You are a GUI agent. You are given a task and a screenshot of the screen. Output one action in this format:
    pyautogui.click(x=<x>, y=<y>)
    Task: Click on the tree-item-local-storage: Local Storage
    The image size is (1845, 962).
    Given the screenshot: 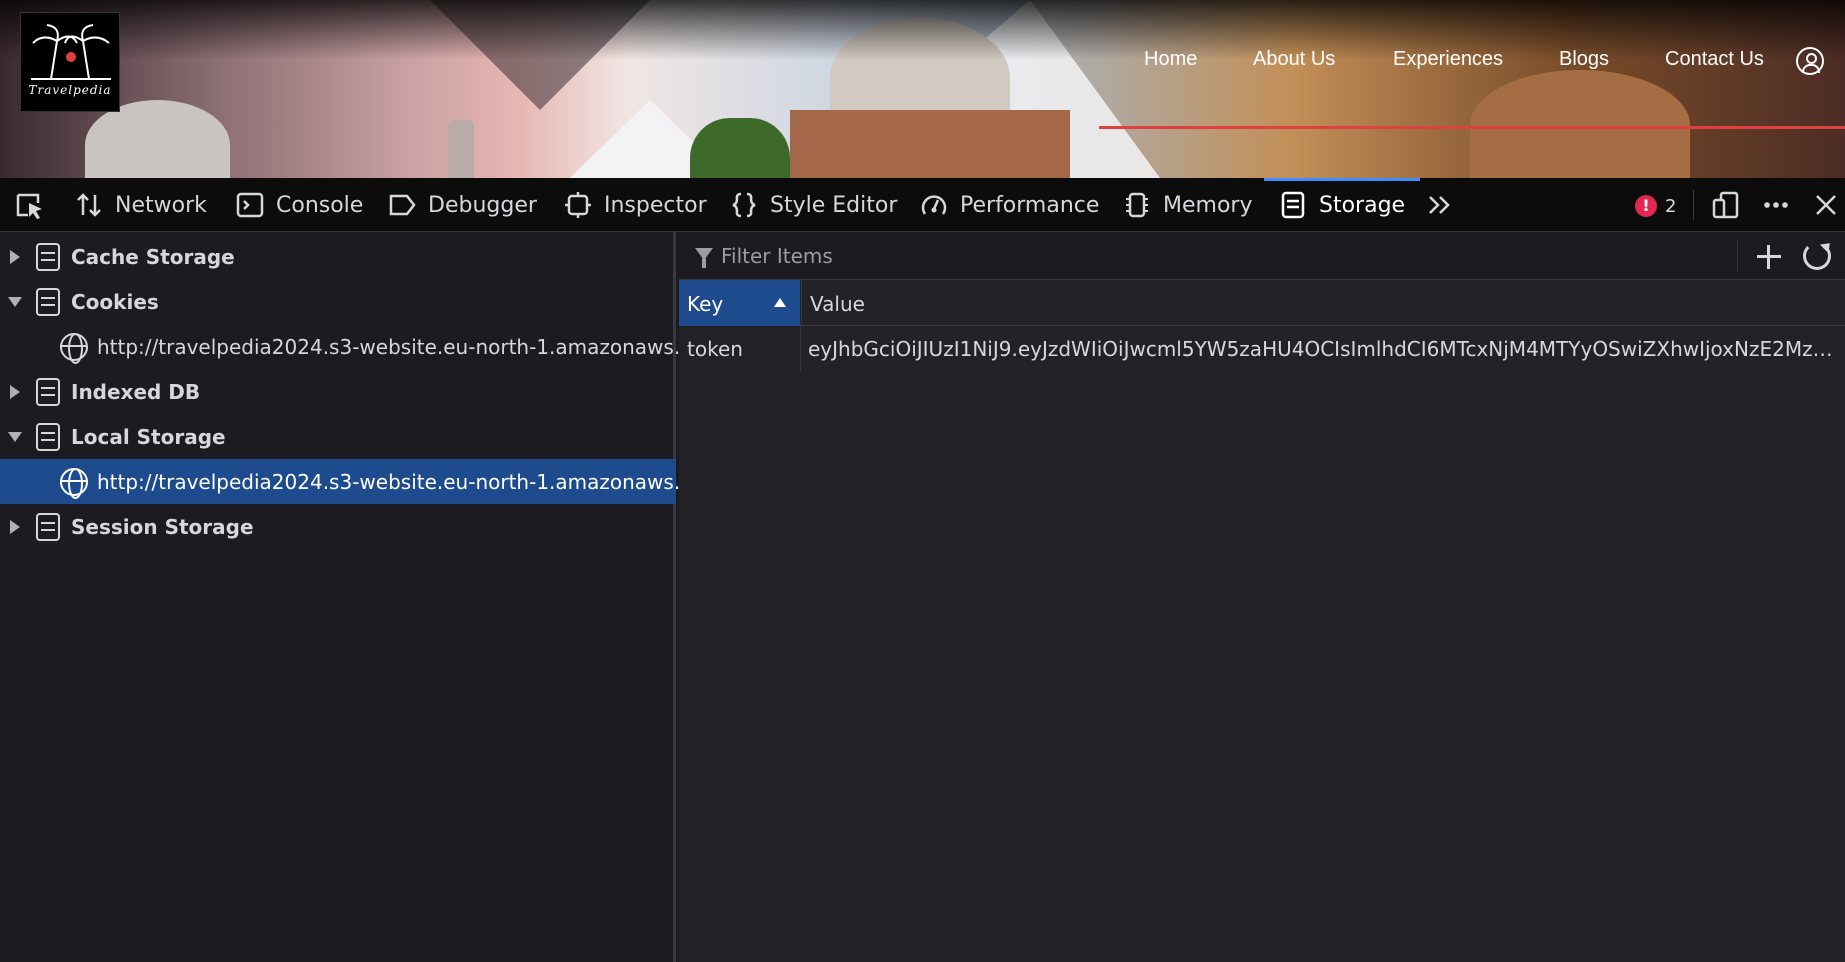 What is the action you would take?
    pyautogui.click(x=338, y=436)
    